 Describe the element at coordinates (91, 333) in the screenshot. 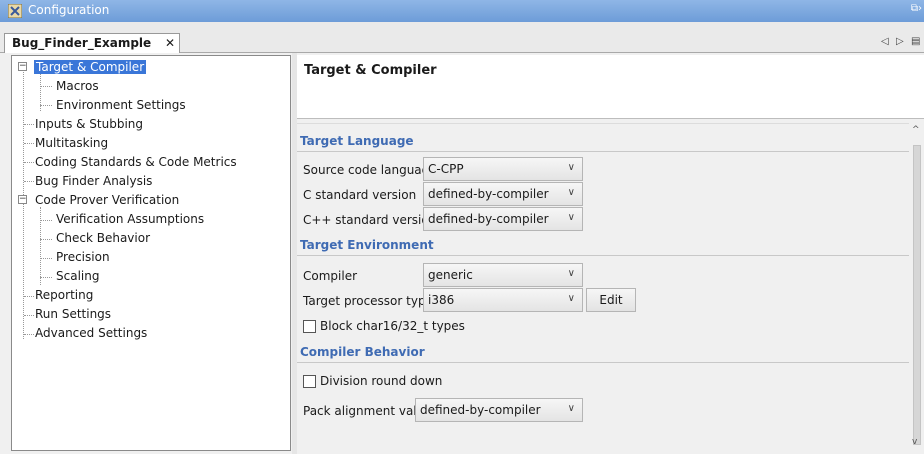

I see `tree-item-advanced-settings: Advanced Settings` at that location.